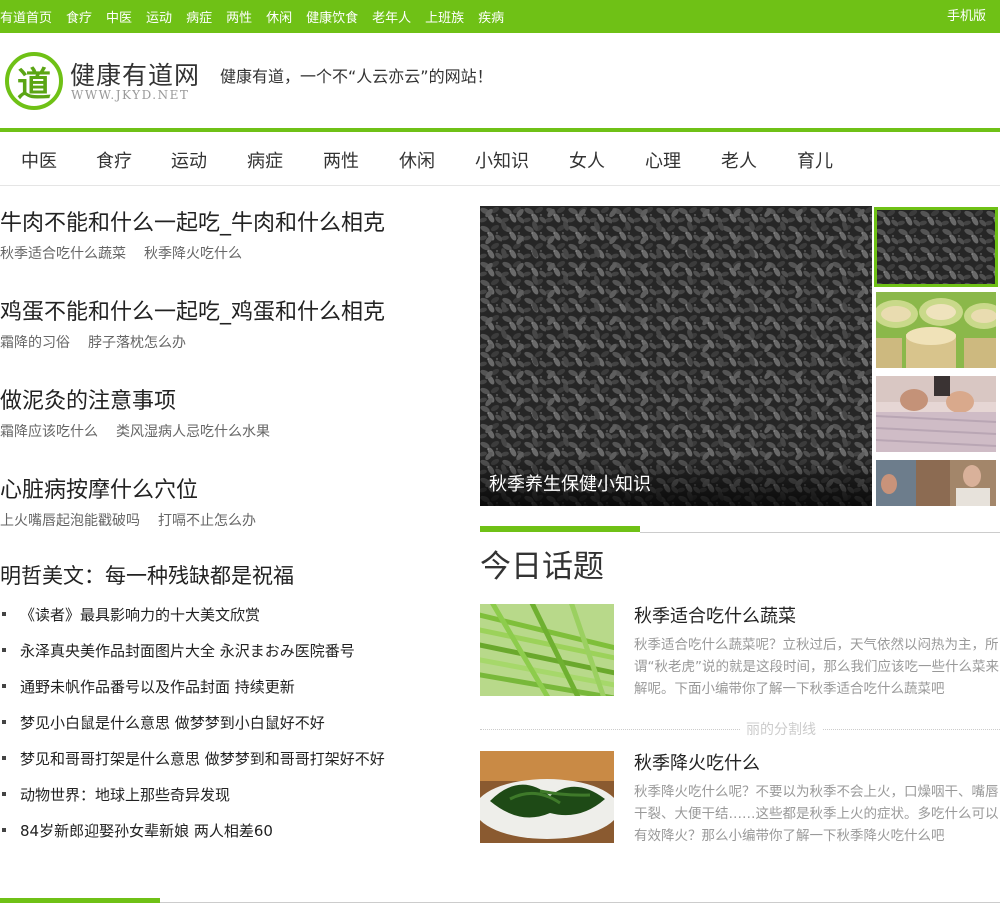 This screenshot has width=1000, height=909. Describe the element at coordinates (193, 432) in the screenshot. I see `headline-sub-link: 类风湿病人忌吃什么水果` at that location.